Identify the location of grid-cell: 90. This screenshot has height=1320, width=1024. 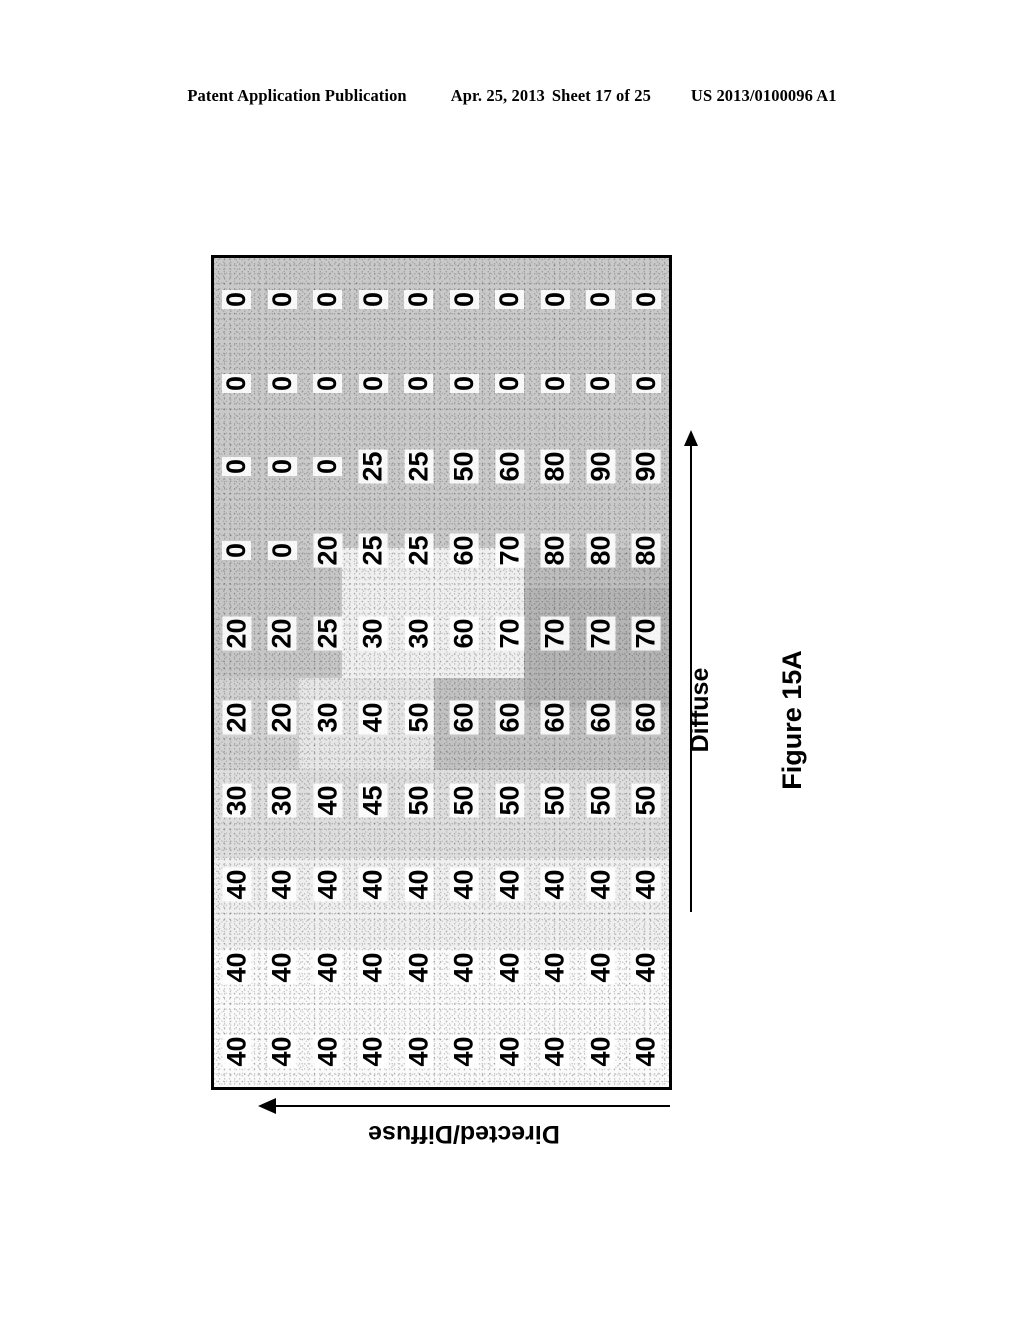
(601, 467).